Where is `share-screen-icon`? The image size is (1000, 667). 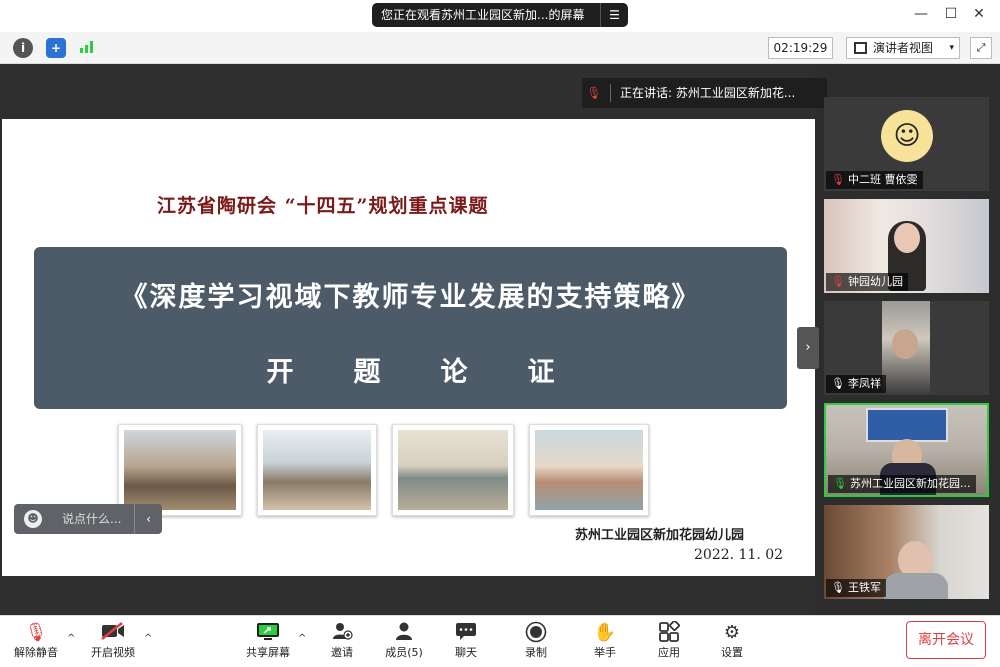 share-screen-icon is located at coordinates (268, 633).